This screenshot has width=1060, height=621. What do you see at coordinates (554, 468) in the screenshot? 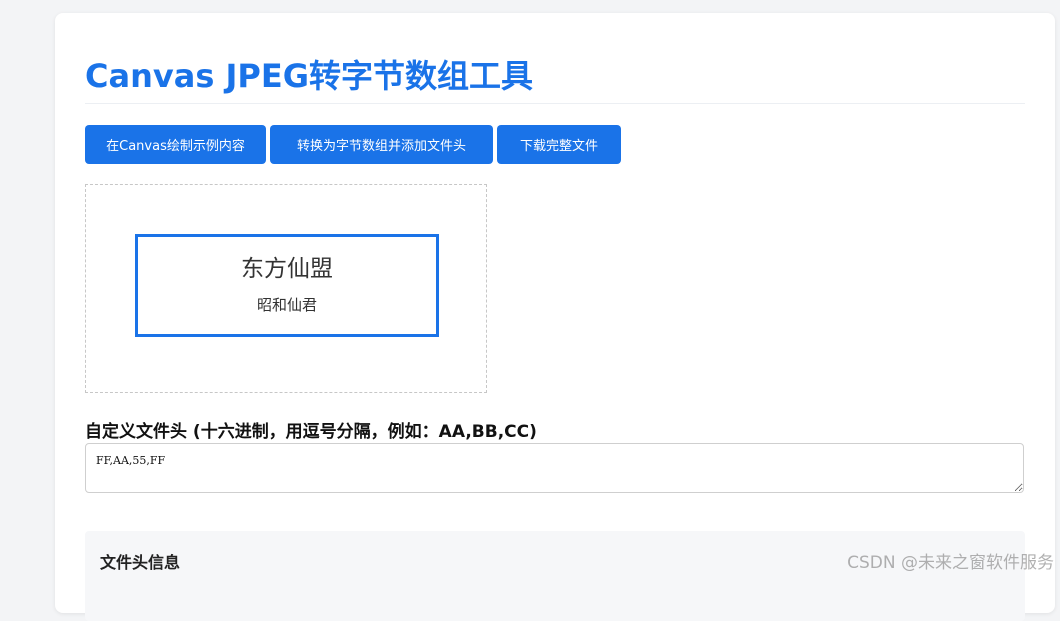
I see `file-header-input: FF,AA,55,FF` at bounding box center [554, 468].